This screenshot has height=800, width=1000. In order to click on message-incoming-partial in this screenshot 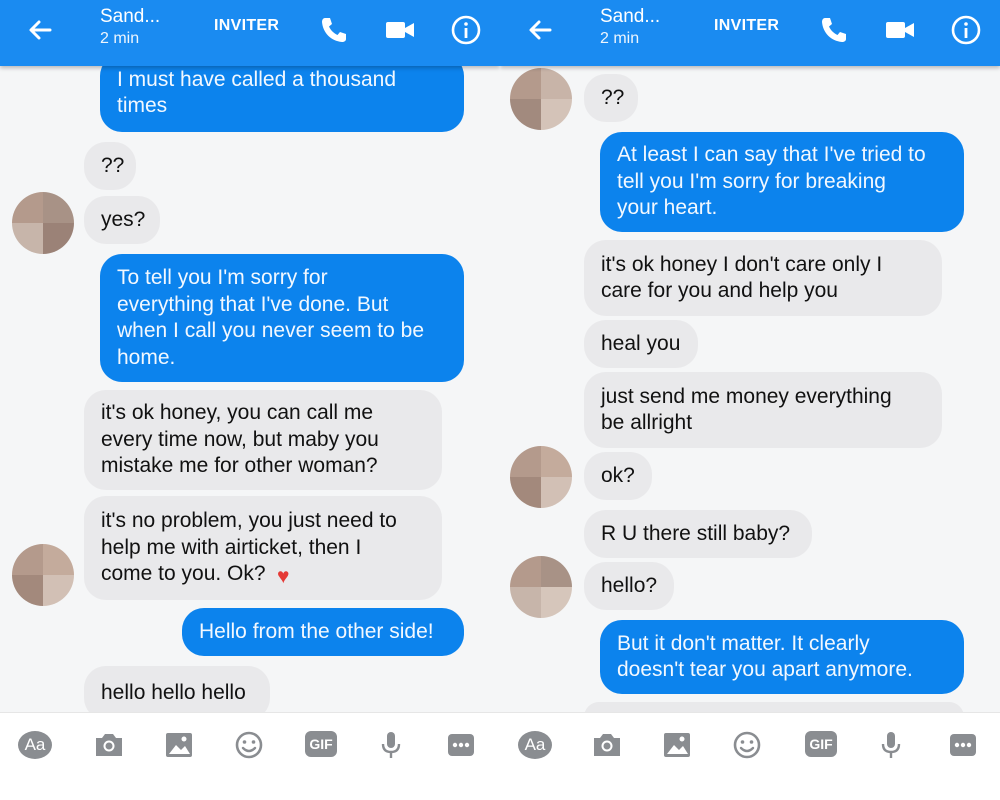, I will do `click(774, 707)`.